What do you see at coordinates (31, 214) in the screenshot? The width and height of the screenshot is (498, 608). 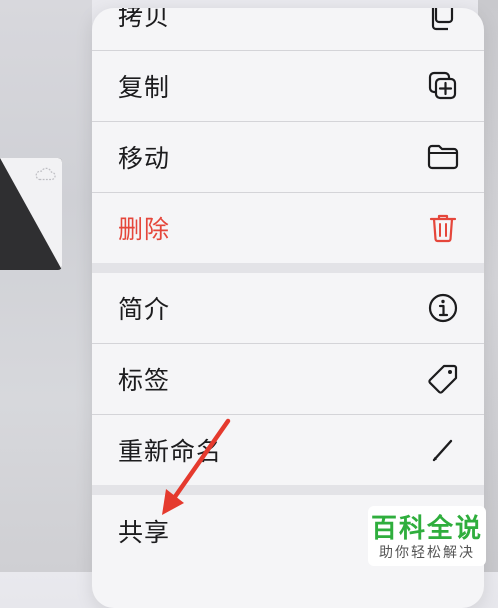 I see `file-thumbnail` at bounding box center [31, 214].